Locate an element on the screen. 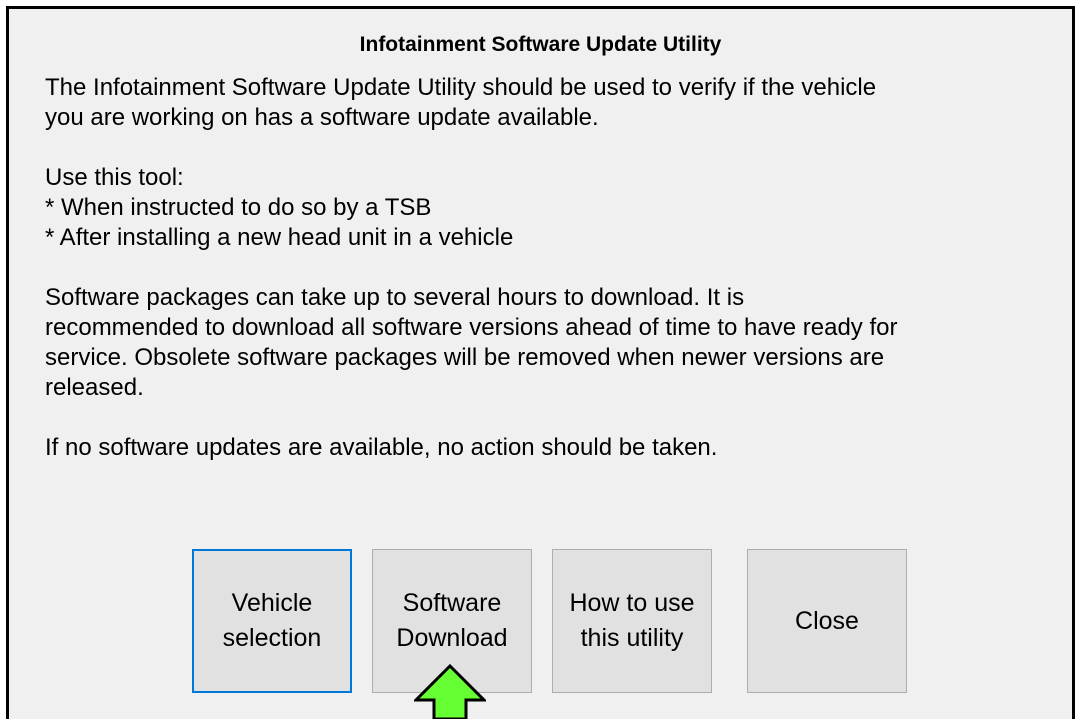 The width and height of the screenshot is (1075, 719). close-label: Close is located at coordinates (827, 620).